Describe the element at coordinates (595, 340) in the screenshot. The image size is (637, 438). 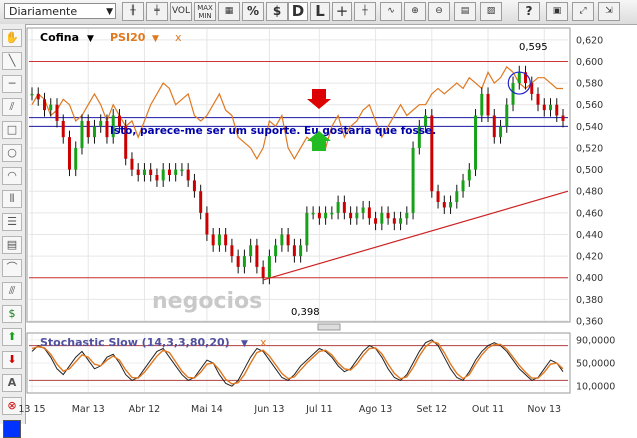
I see `stoch-y-tick-label: 90,0000` at that location.